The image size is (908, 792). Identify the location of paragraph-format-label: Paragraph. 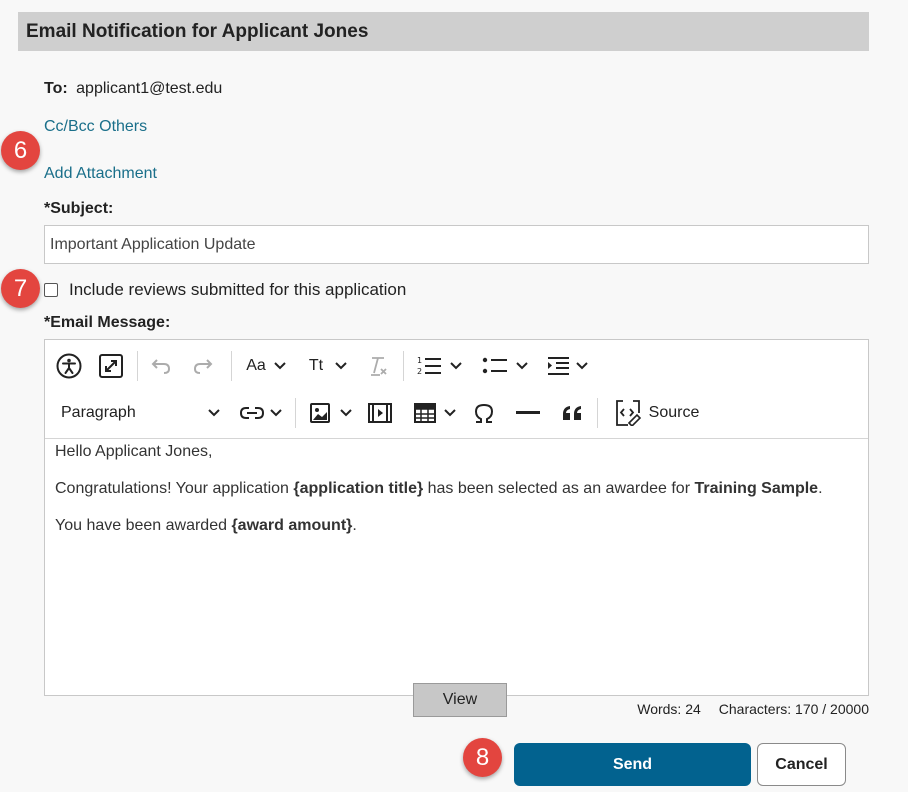
(98, 412).